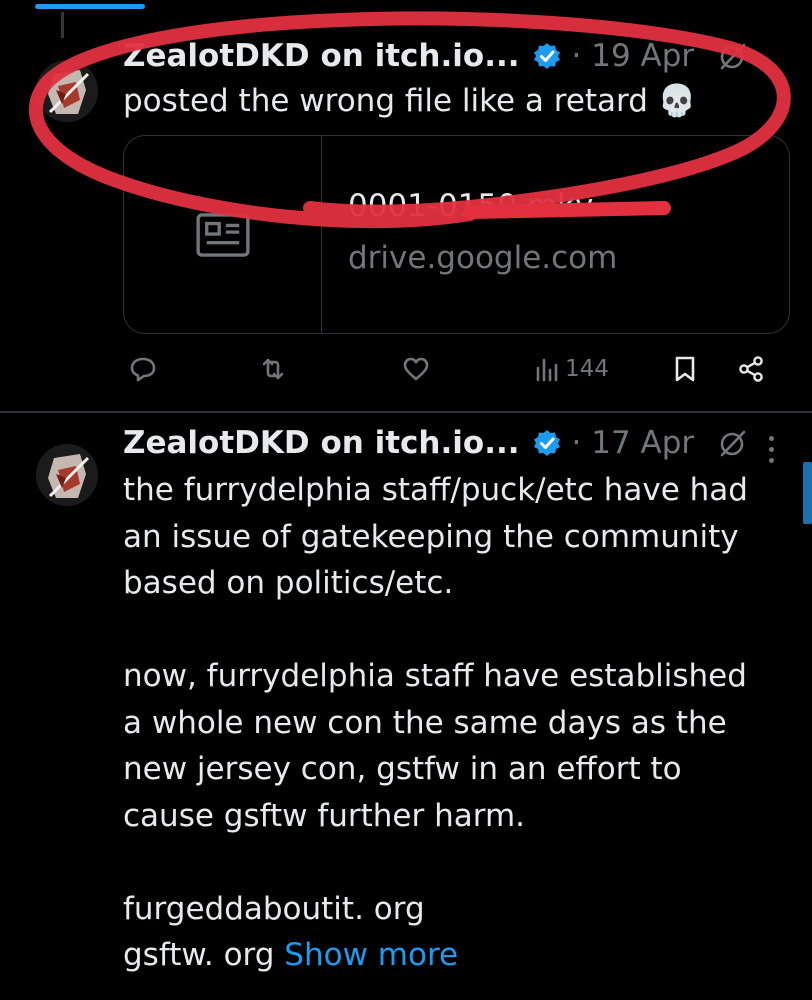  I want to click on tab-indicator, so click(90, 6).